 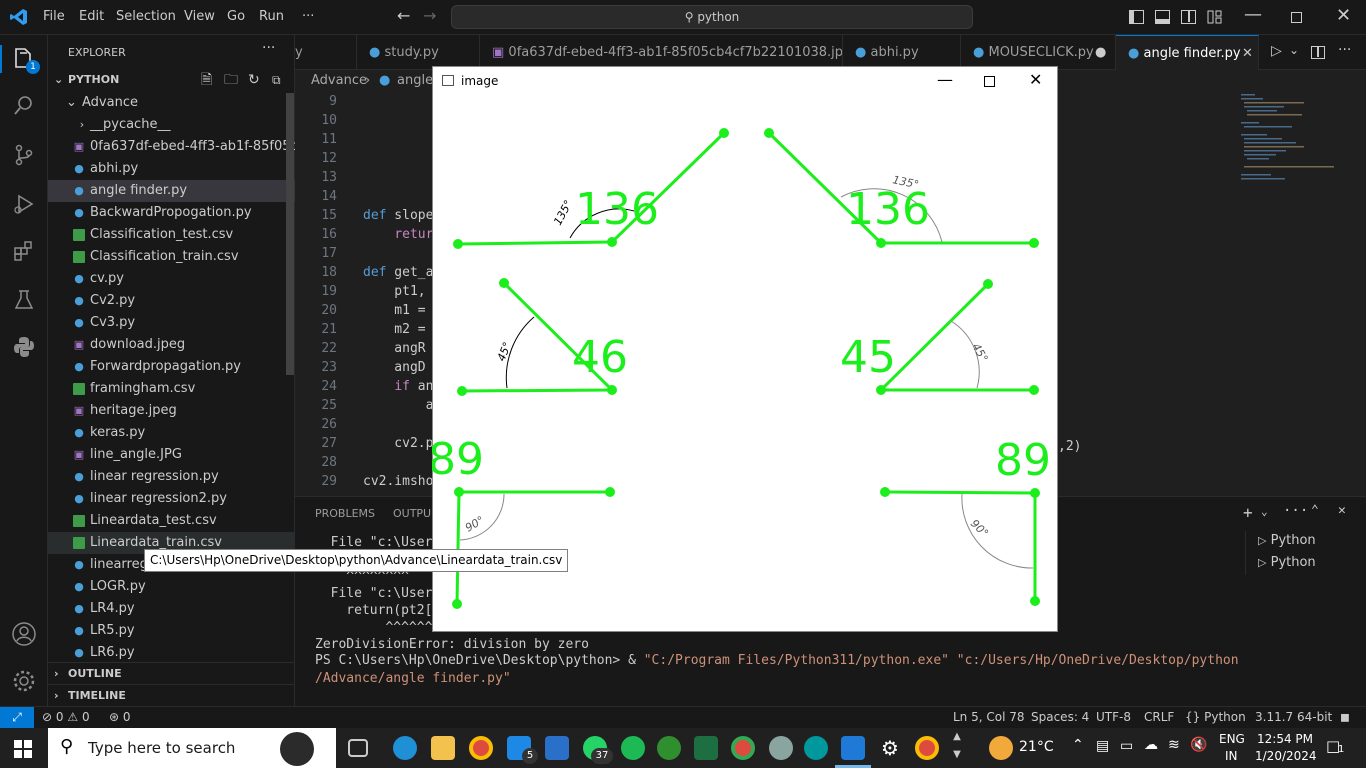 I want to click on file-tree-item: ● Cv3.py, so click(x=171, y=323).